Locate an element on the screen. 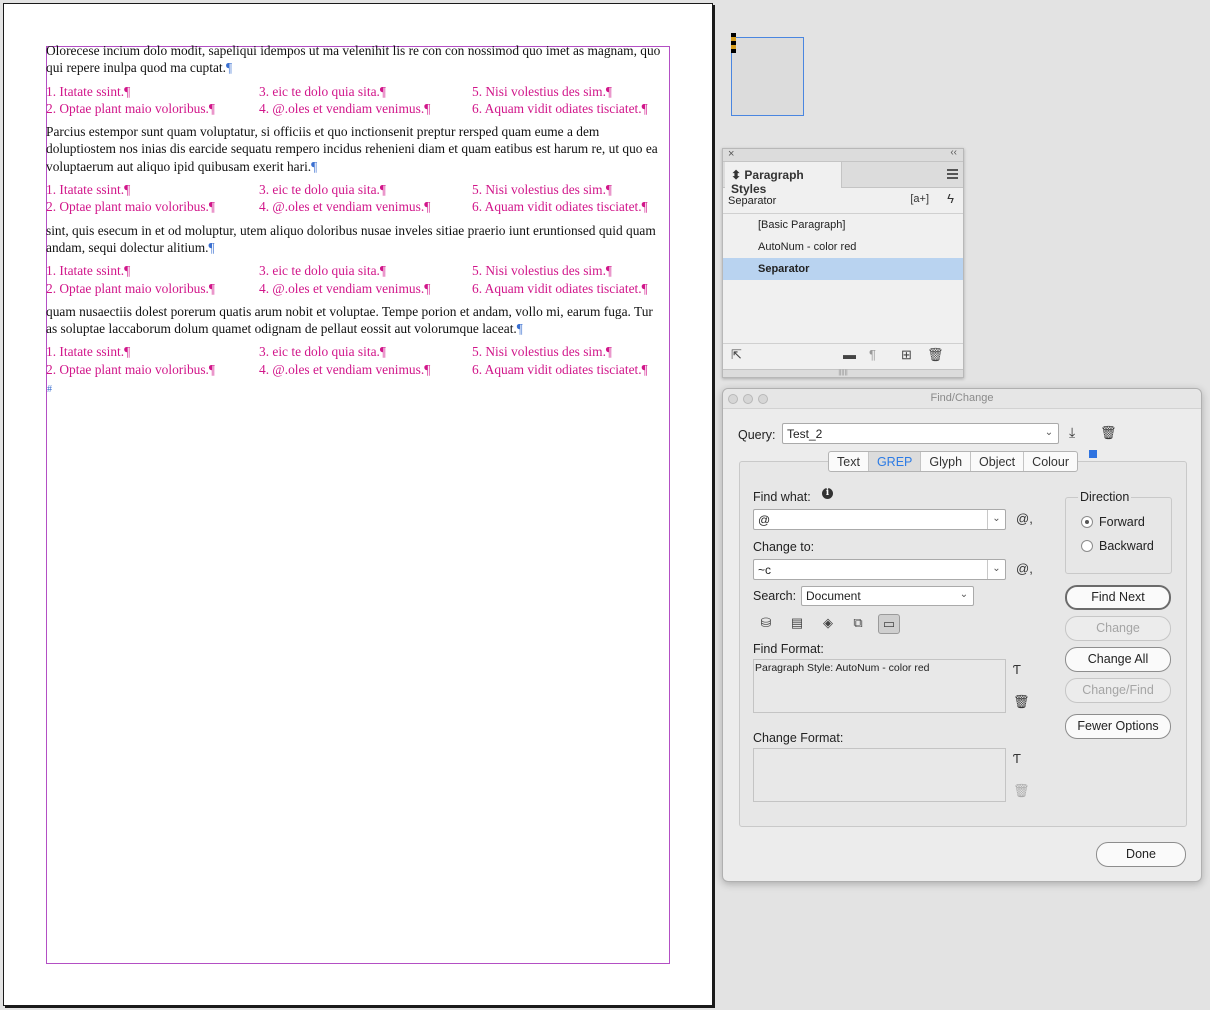  tab-indicator-flag is located at coordinates (1093, 454).